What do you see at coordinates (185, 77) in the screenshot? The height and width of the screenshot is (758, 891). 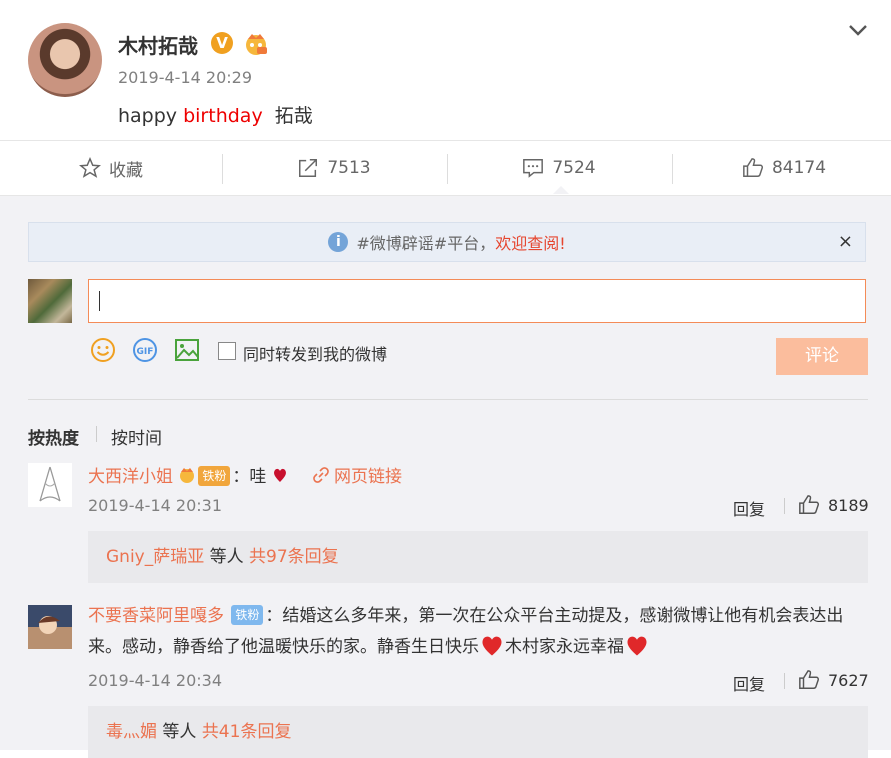 I see `post-time: 2019-4-14 20:29` at bounding box center [185, 77].